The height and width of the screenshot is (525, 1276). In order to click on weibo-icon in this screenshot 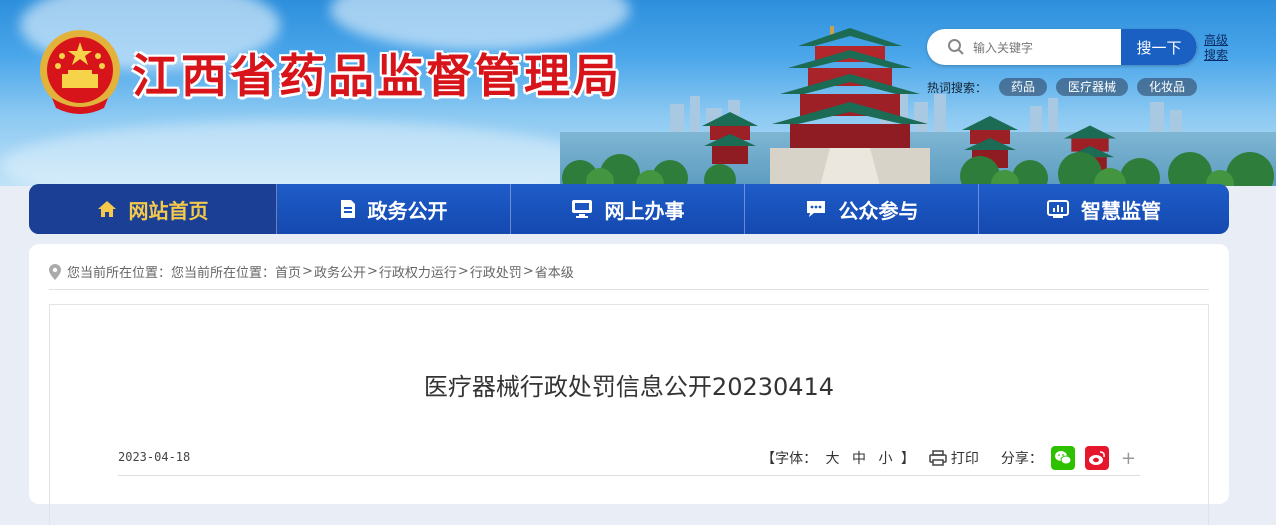, I will do `click(1096, 458)`.